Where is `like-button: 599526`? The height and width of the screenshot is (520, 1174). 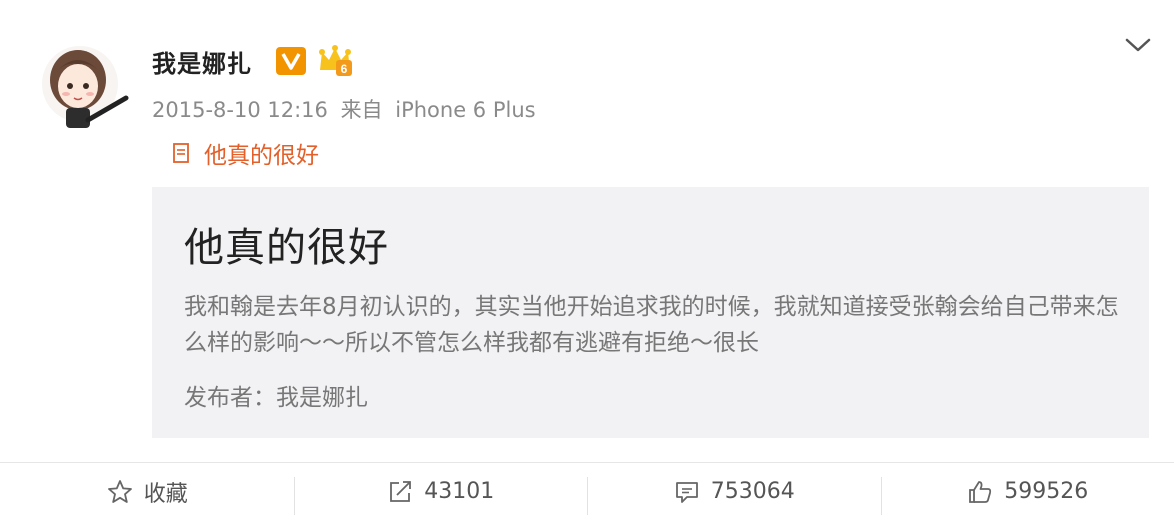
like-button: 599526 is located at coordinates (1027, 491).